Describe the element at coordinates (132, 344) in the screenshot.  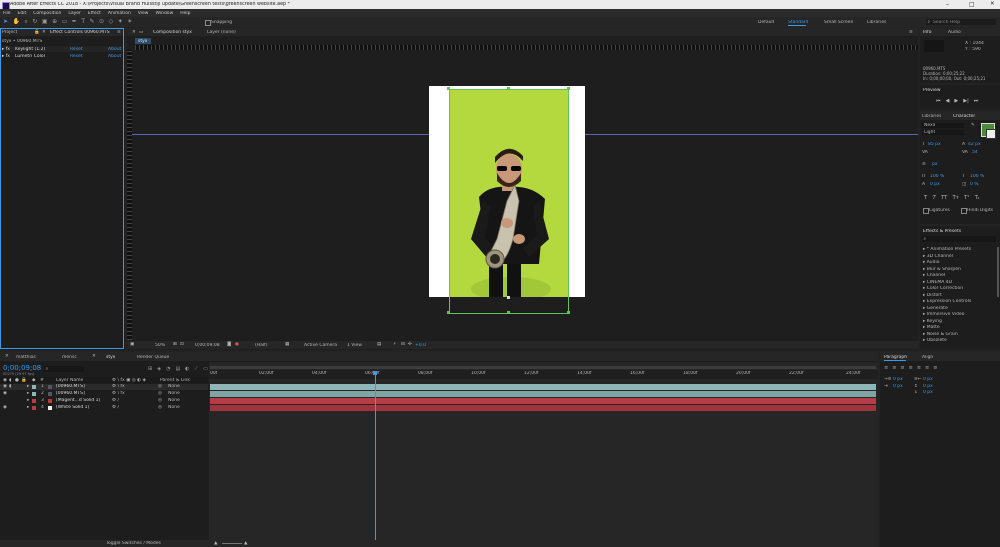
I see `region-of-interest-icon: ▣` at that location.